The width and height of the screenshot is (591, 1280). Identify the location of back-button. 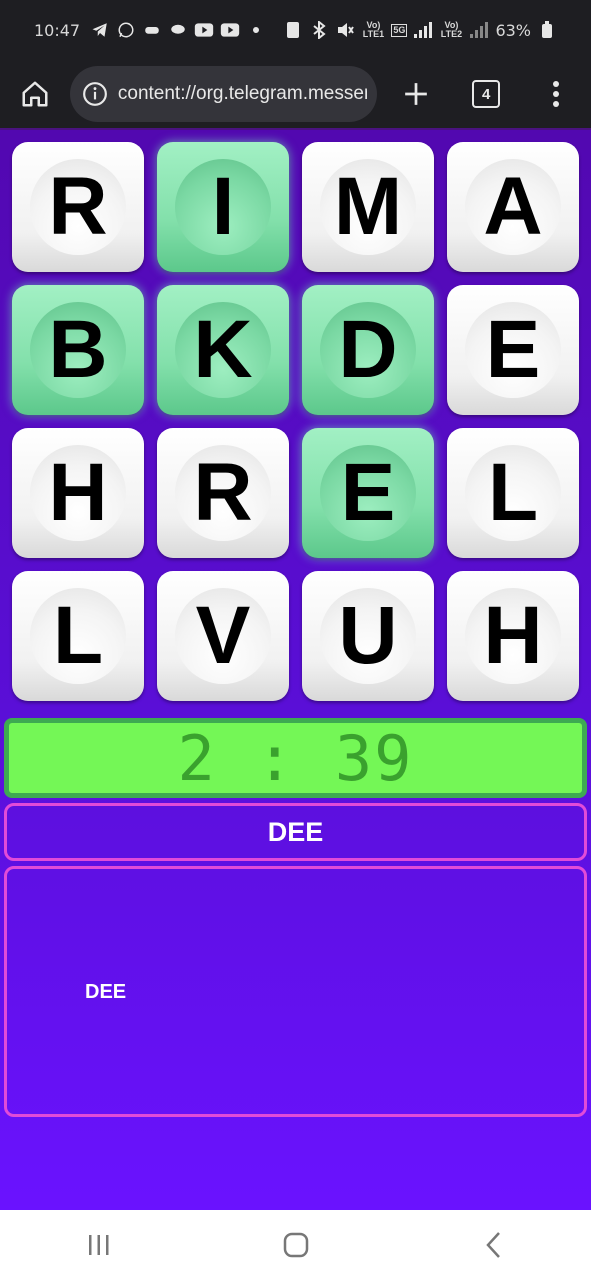
(493, 1245).